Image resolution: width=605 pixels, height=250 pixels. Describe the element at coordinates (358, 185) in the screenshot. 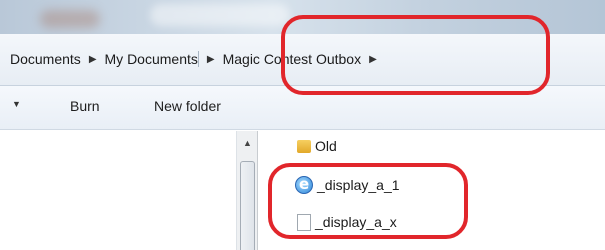

I see `file-name: _display_a_1` at that location.